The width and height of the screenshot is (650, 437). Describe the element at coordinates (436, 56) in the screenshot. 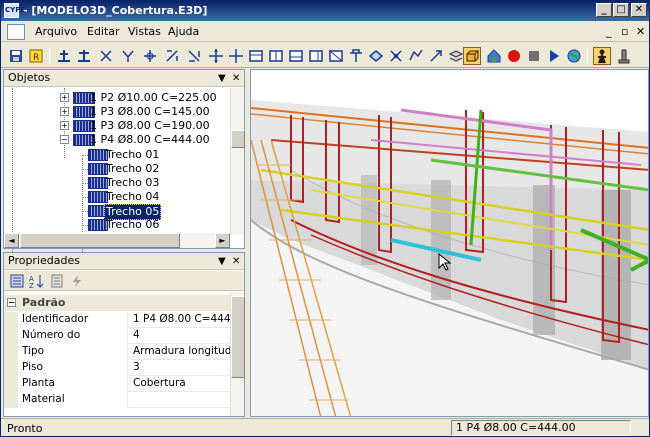

I see `view-iso5-icon` at that location.